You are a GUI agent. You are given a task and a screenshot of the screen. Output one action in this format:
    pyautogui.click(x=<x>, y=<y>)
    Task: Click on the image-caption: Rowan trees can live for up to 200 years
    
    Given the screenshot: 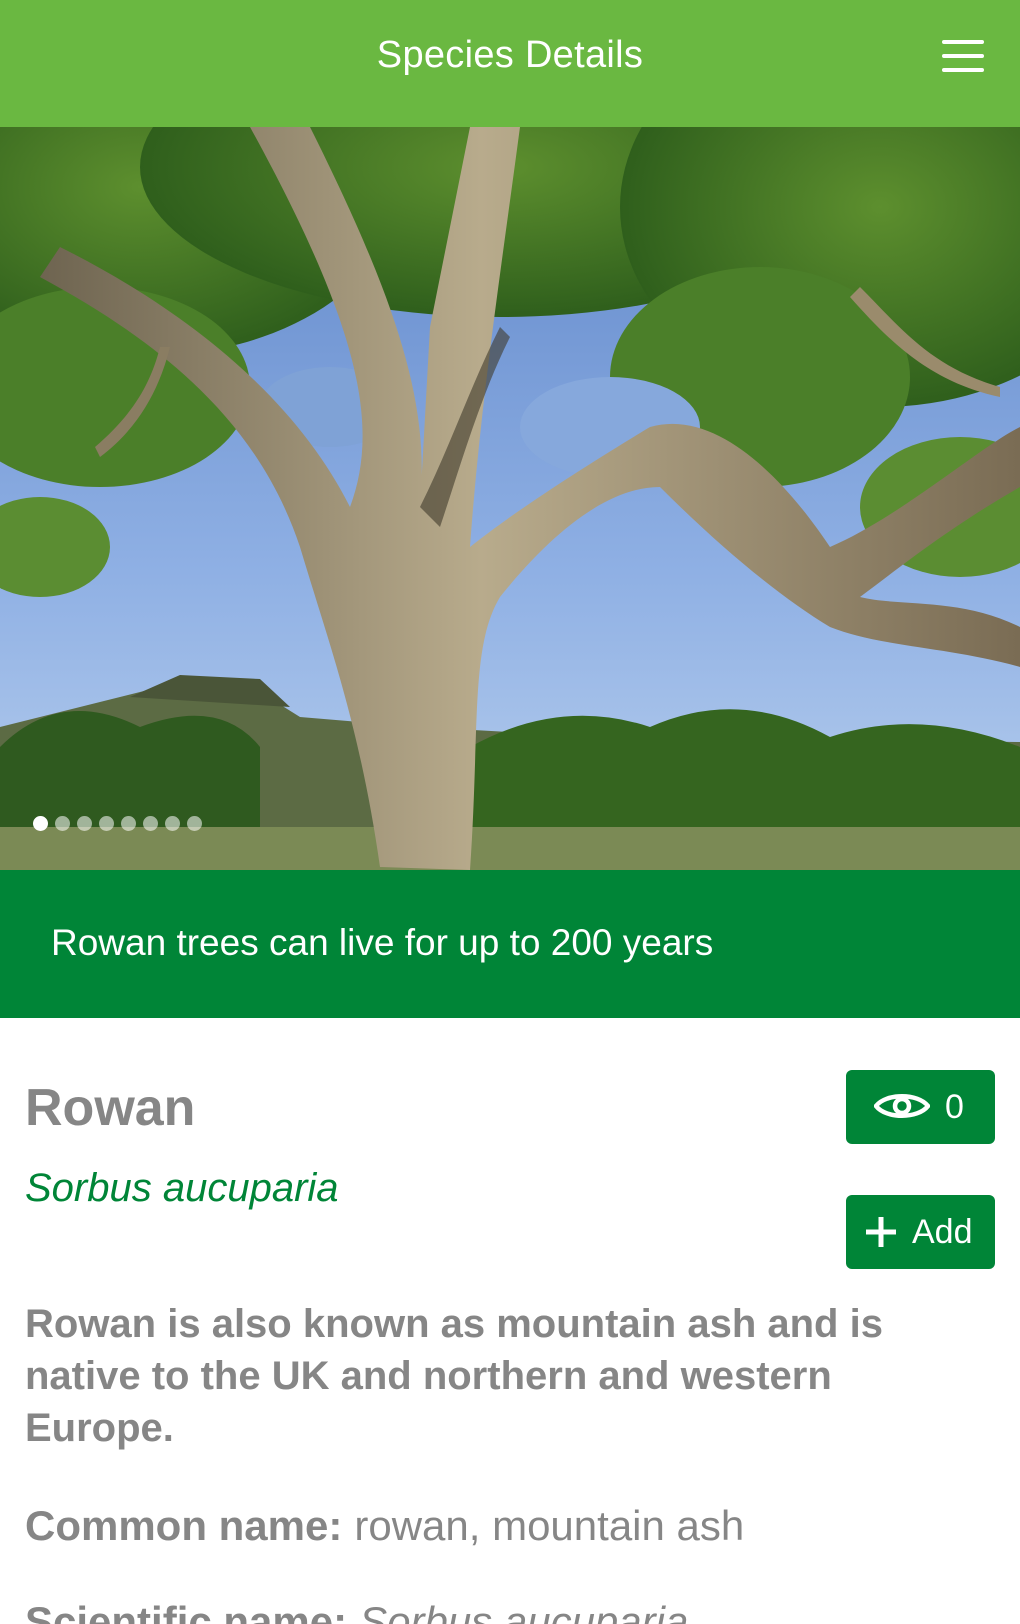 What is the action you would take?
    pyautogui.click(x=382, y=942)
    